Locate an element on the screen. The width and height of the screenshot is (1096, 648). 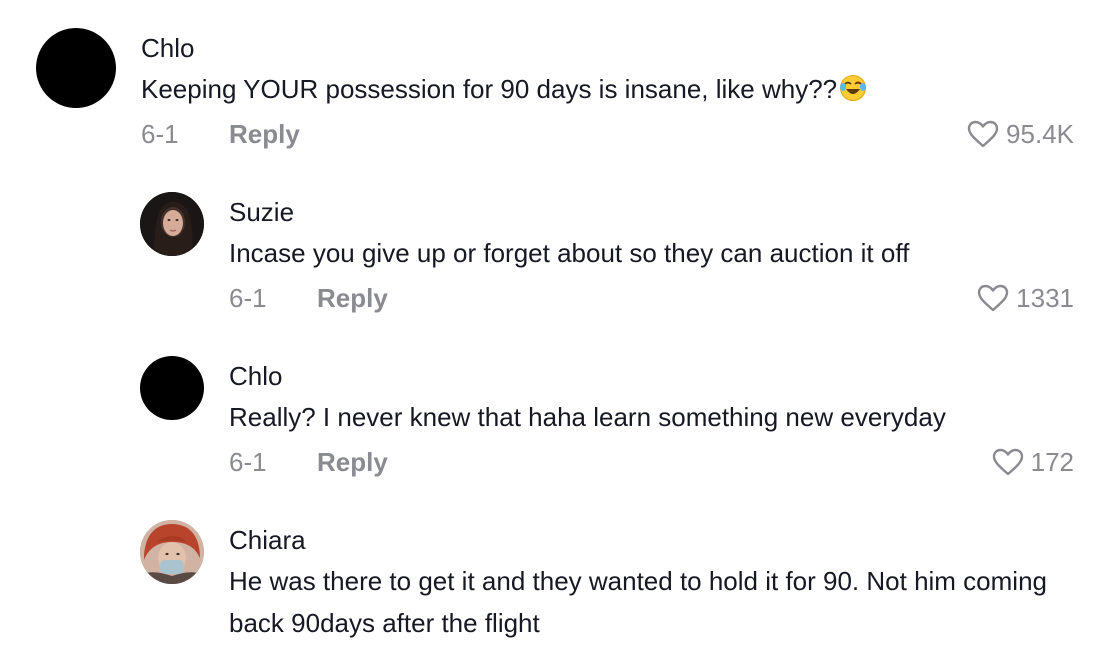
like-button: 1331 is located at coordinates (1025, 298).